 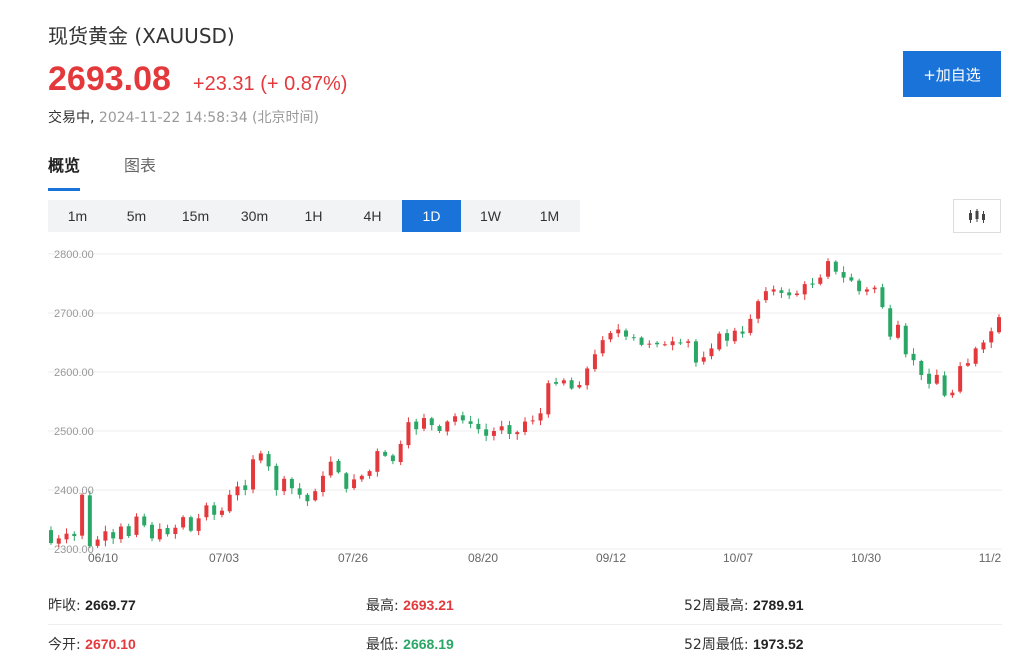 I want to click on x-tick-label: 11/2, so click(x=990, y=558).